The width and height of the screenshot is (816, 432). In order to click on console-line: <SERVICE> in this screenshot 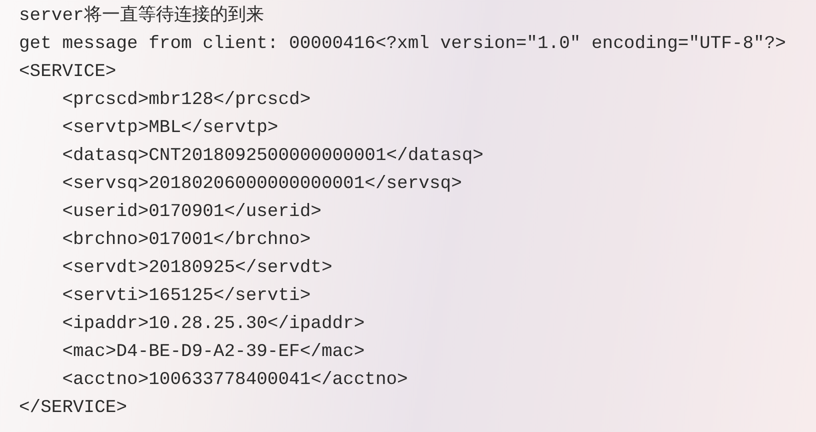, I will do `click(67, 72)`.